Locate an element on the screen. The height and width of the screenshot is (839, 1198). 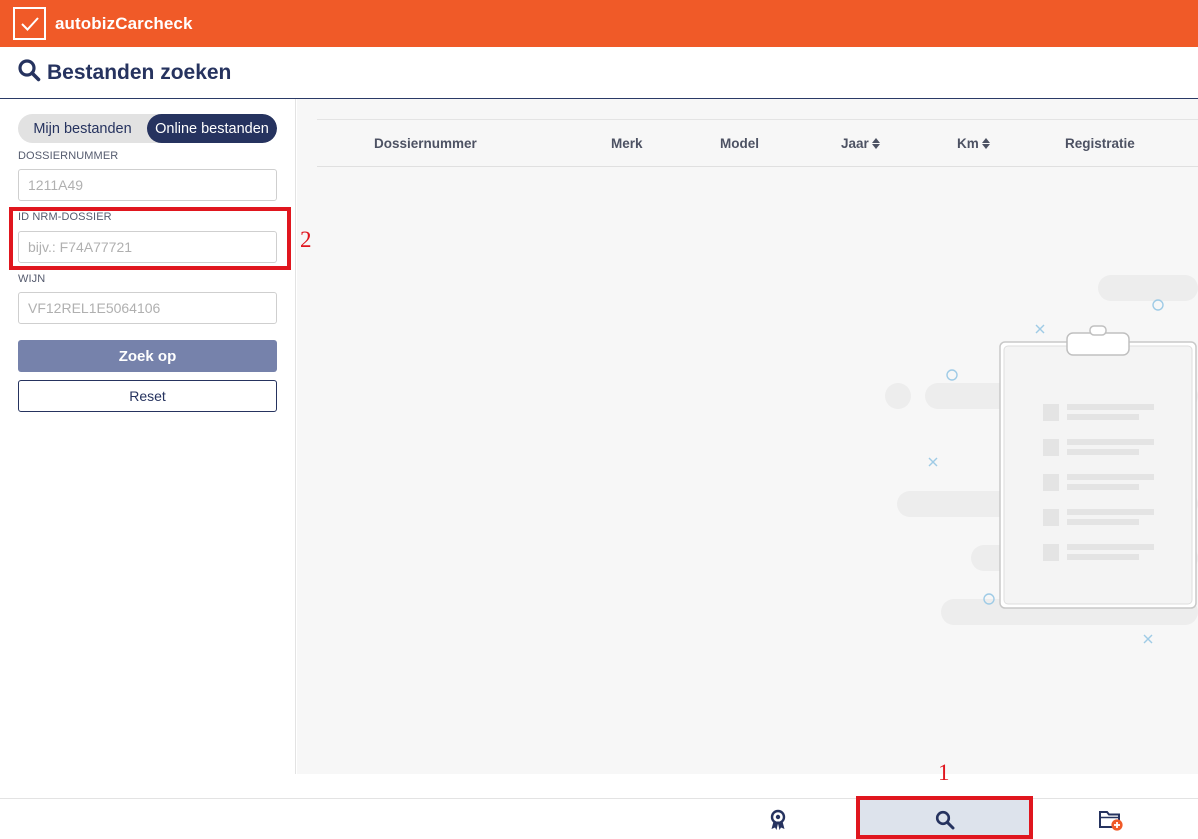
column-model: Model is located at coordinates (739, 143).